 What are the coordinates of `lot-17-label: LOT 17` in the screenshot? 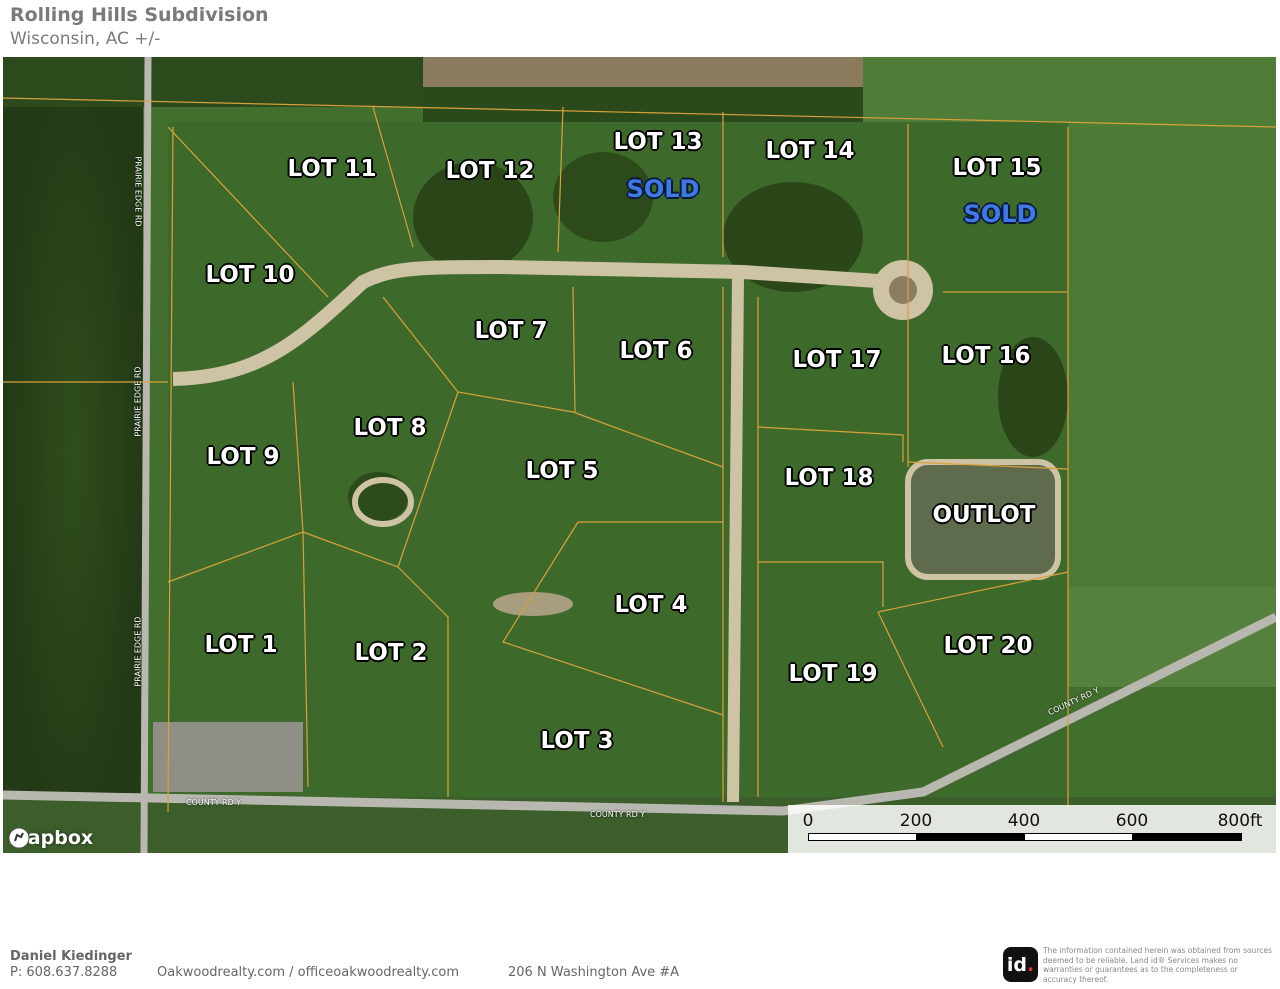 It's located at (836, 360).